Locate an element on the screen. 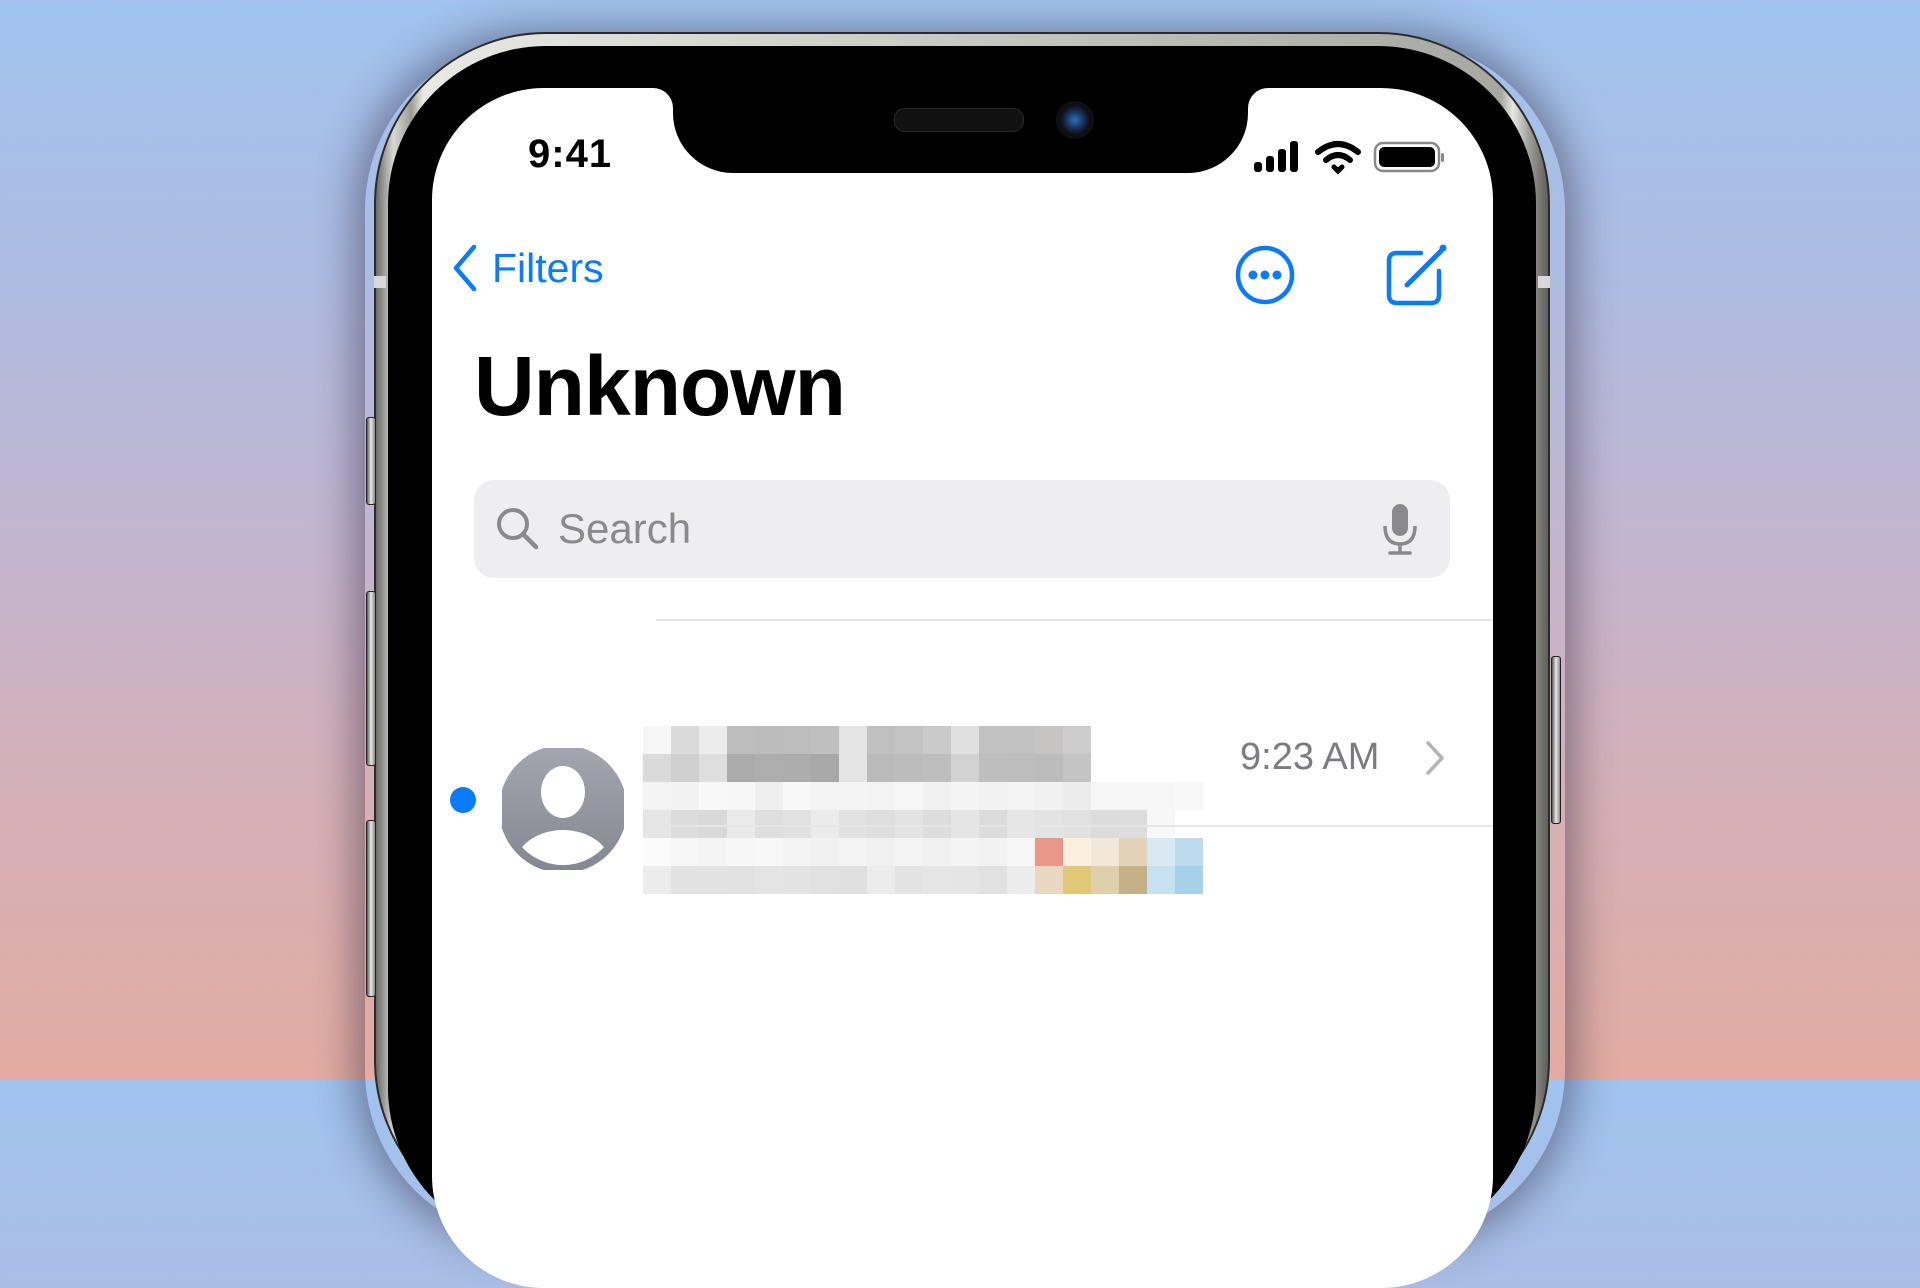 Image resolution: width=1920 pixels, height=1288 pixels. back-button: Filters is located at coordinates (528, 268).